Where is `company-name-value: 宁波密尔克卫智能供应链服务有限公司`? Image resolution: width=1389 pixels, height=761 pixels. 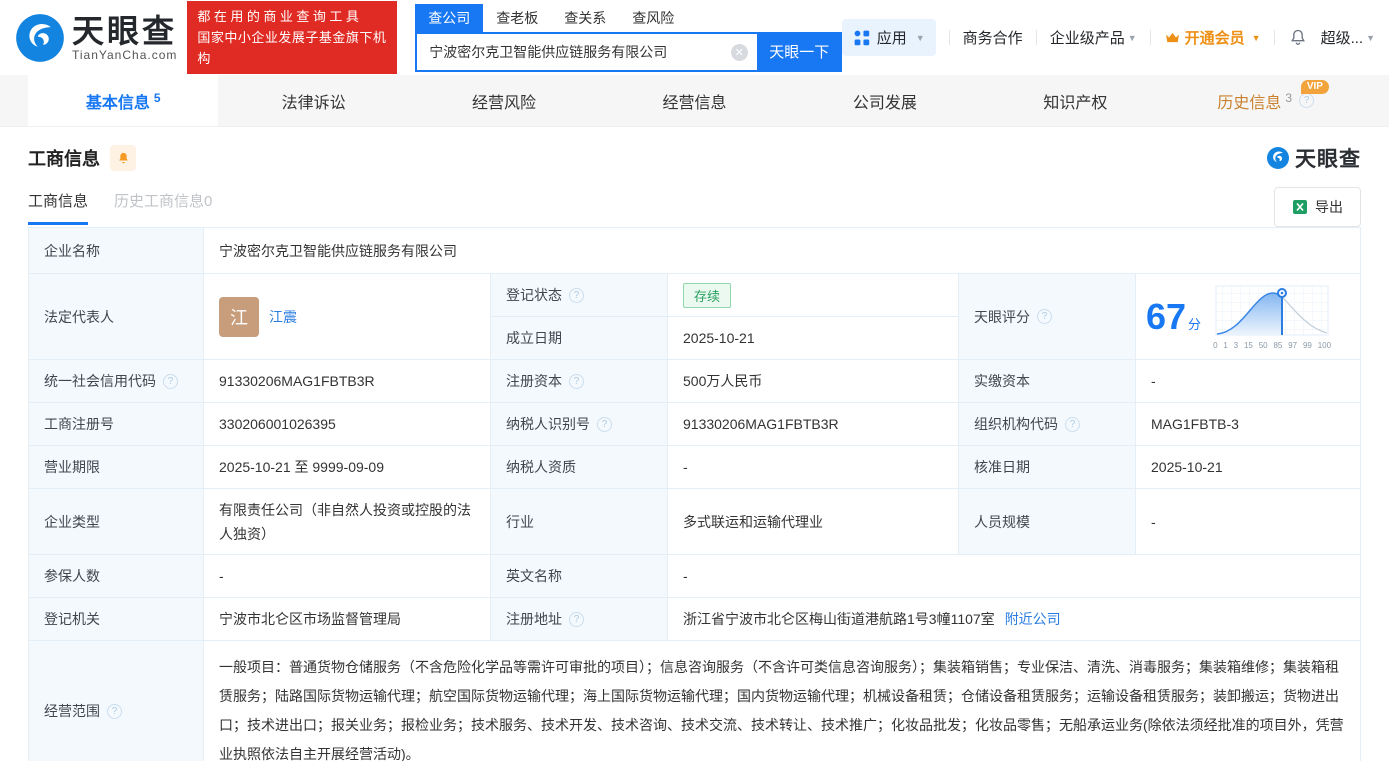
company-name-value: 宁波密尔克卫智能供应链服务有限公司 is located at coordinates (338, 250).